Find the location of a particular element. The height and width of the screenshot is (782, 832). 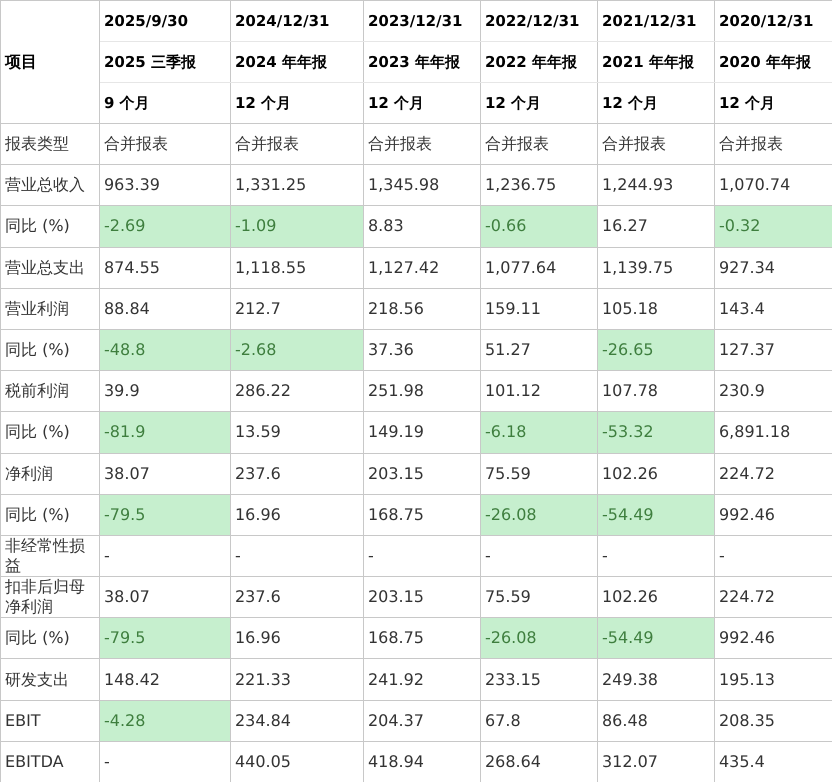

table-cell: -0.66 is located at coordinates (539, 227).